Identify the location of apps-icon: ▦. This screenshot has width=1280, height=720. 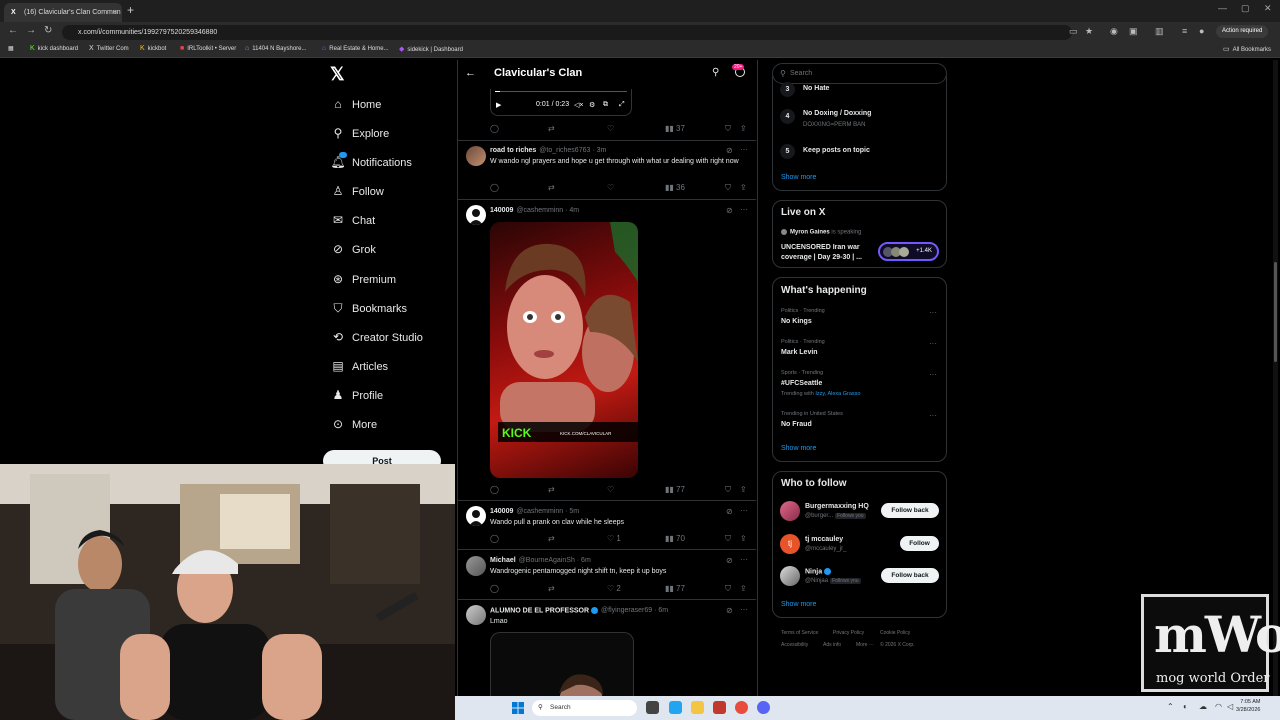
(11, 48).